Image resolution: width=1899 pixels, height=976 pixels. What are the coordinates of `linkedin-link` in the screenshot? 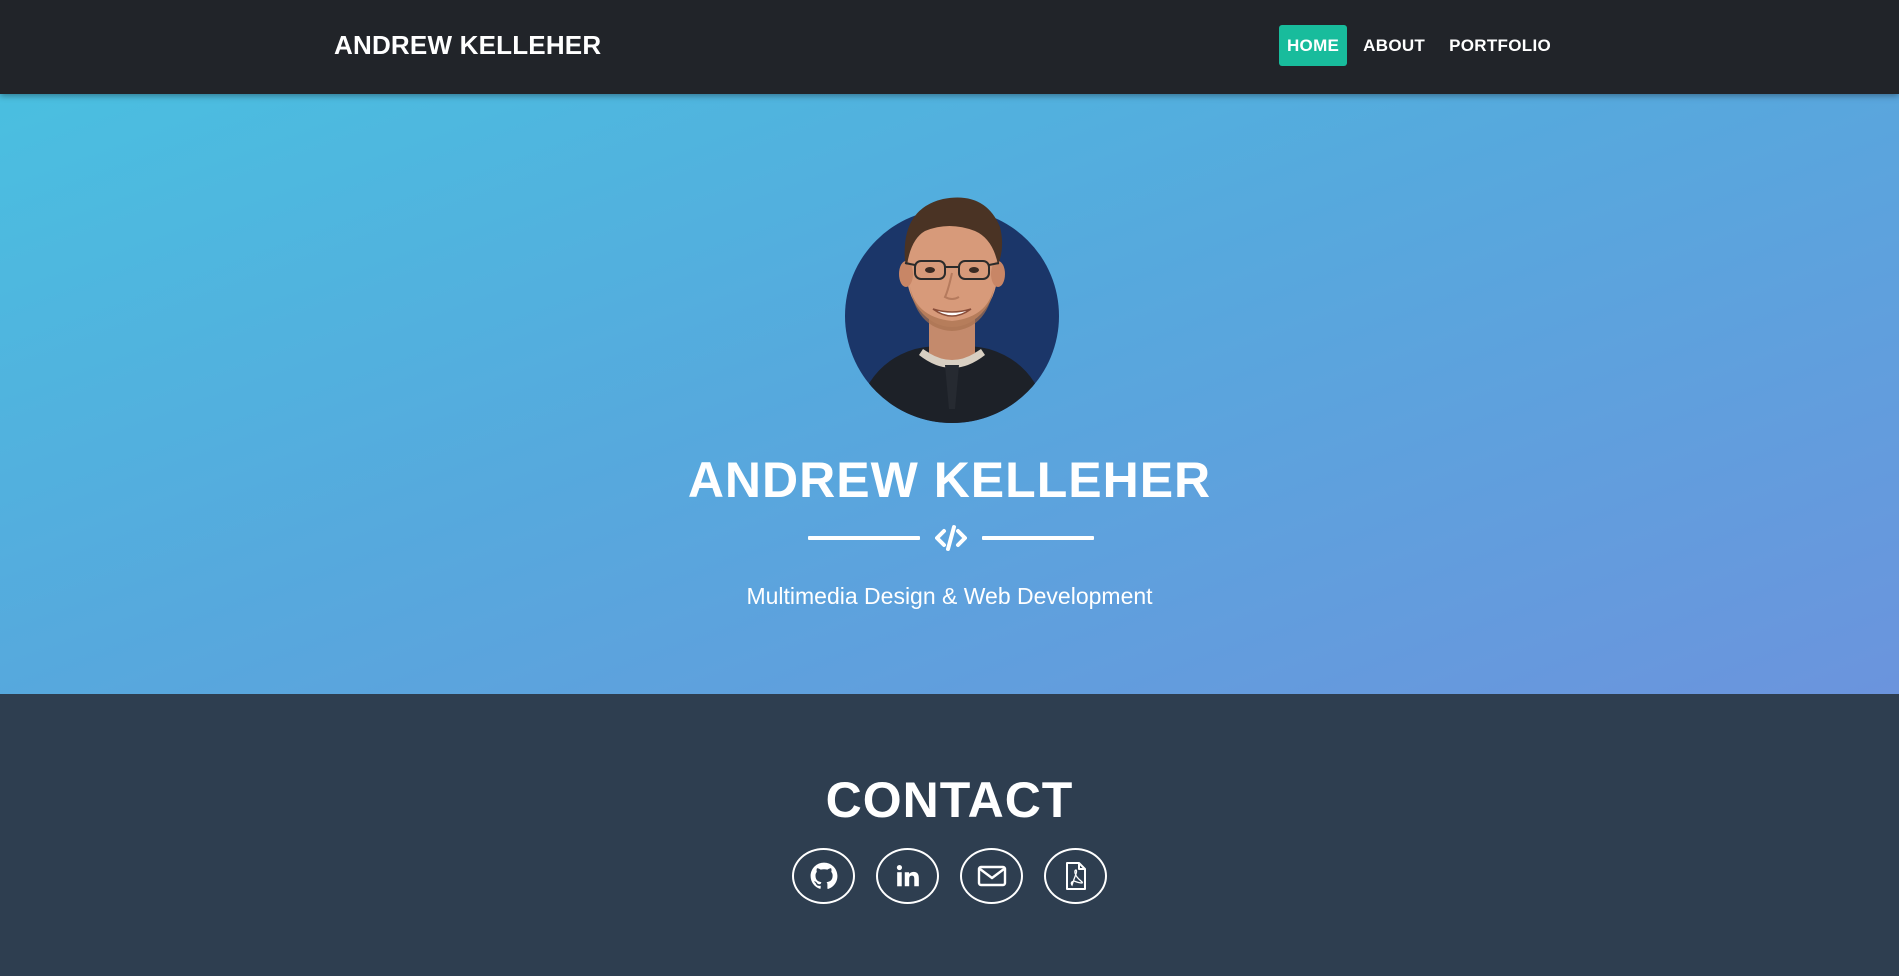 It's located at (907, 876).